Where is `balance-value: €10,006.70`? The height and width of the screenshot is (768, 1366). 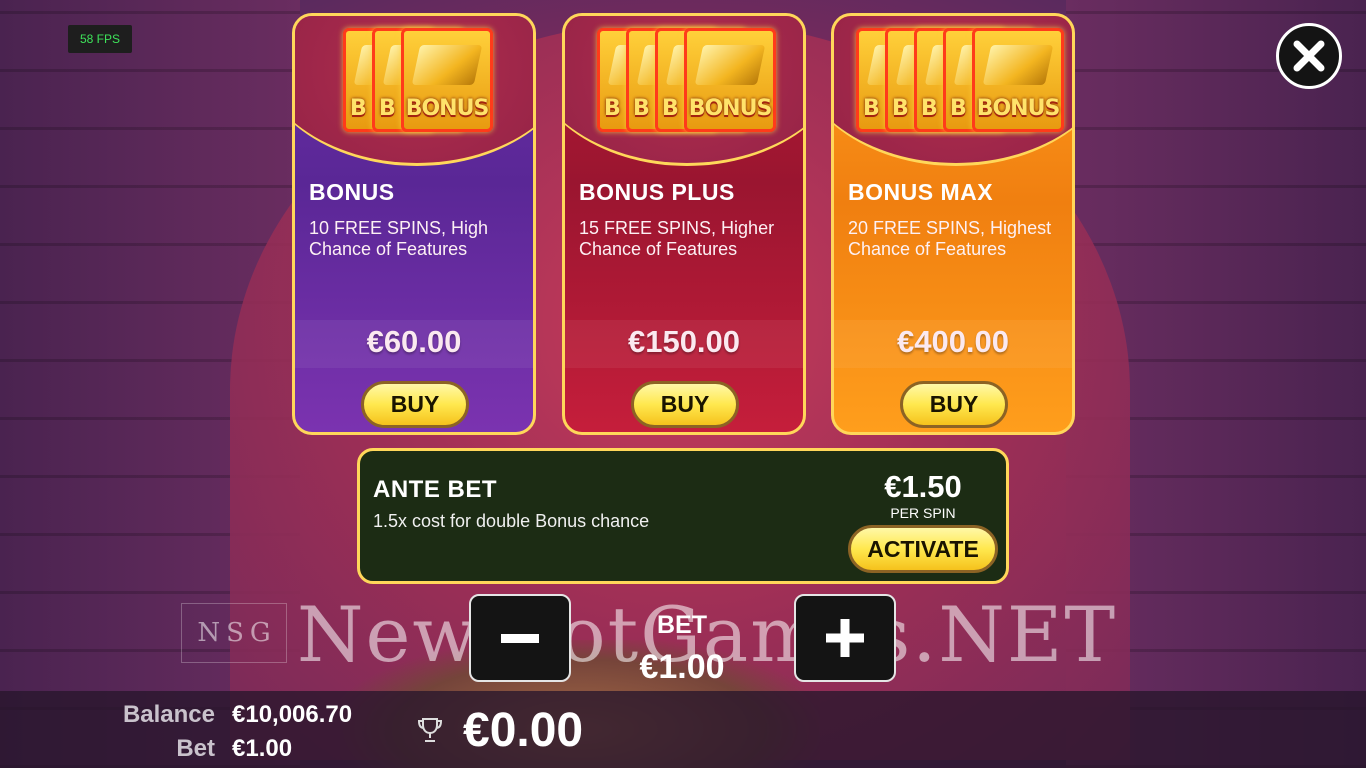 balance-value: €10,006.70 is located at coordinates (292, 714).